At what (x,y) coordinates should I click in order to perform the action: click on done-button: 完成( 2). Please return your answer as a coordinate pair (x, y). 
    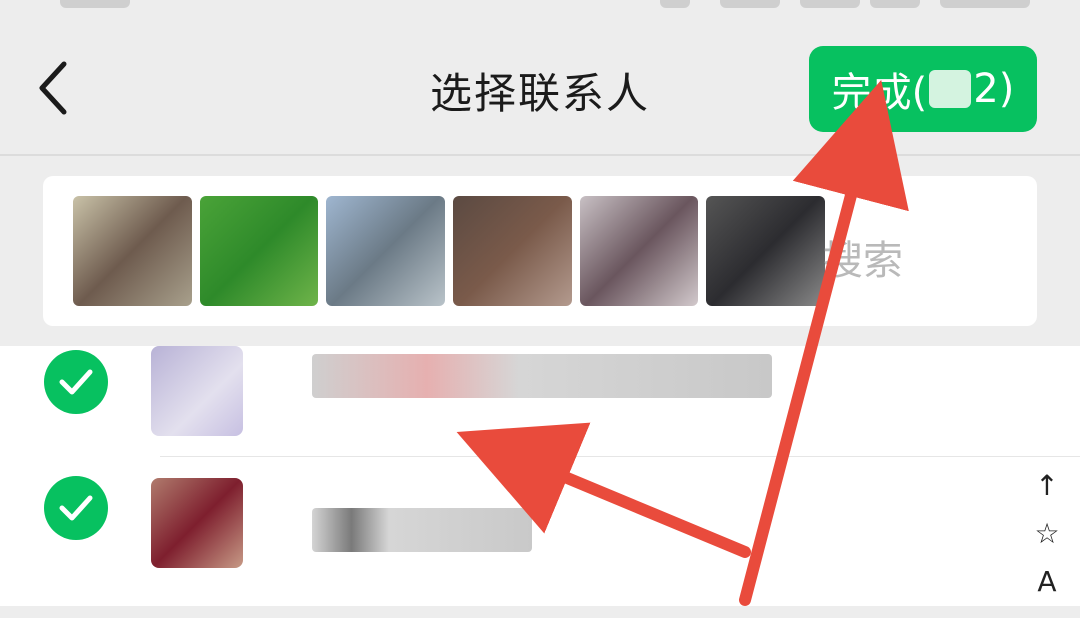
    Looking at the image, I should click on (923, 89).